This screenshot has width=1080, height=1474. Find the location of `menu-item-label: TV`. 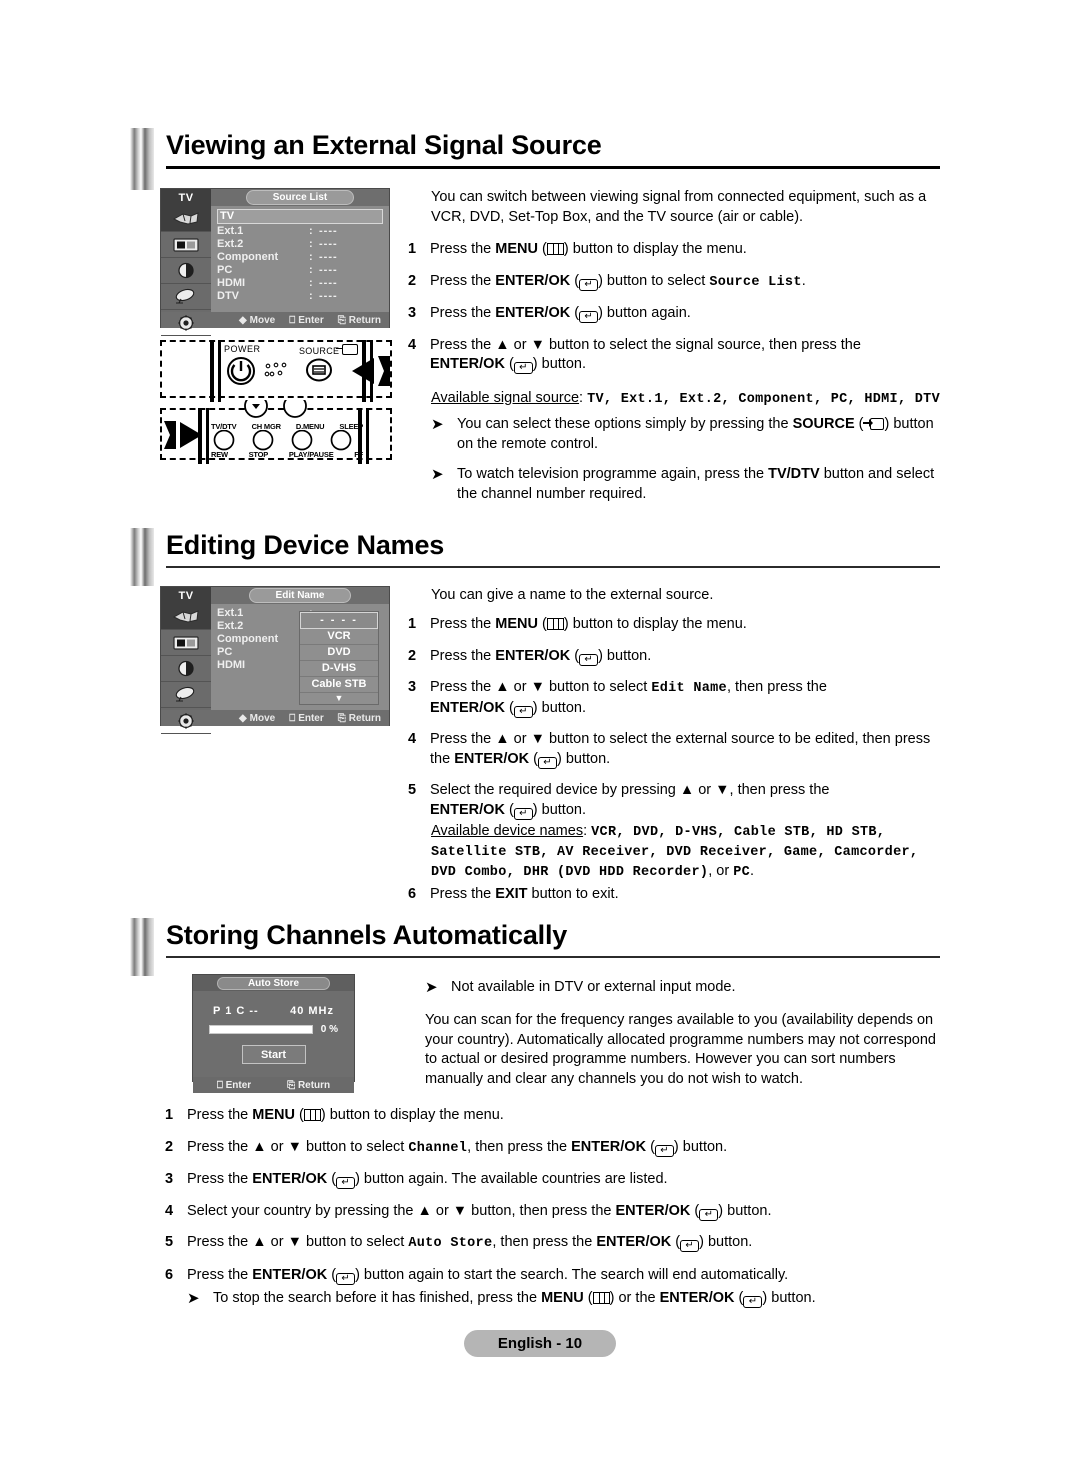

menu-item-label: TV is located at coordinates (227, 216).